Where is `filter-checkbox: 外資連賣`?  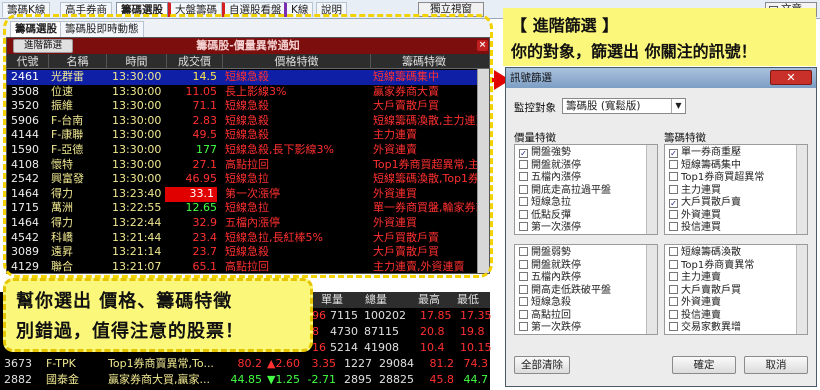
filter-checkbox: 外資連賣 is located at coordinates (695, 303).